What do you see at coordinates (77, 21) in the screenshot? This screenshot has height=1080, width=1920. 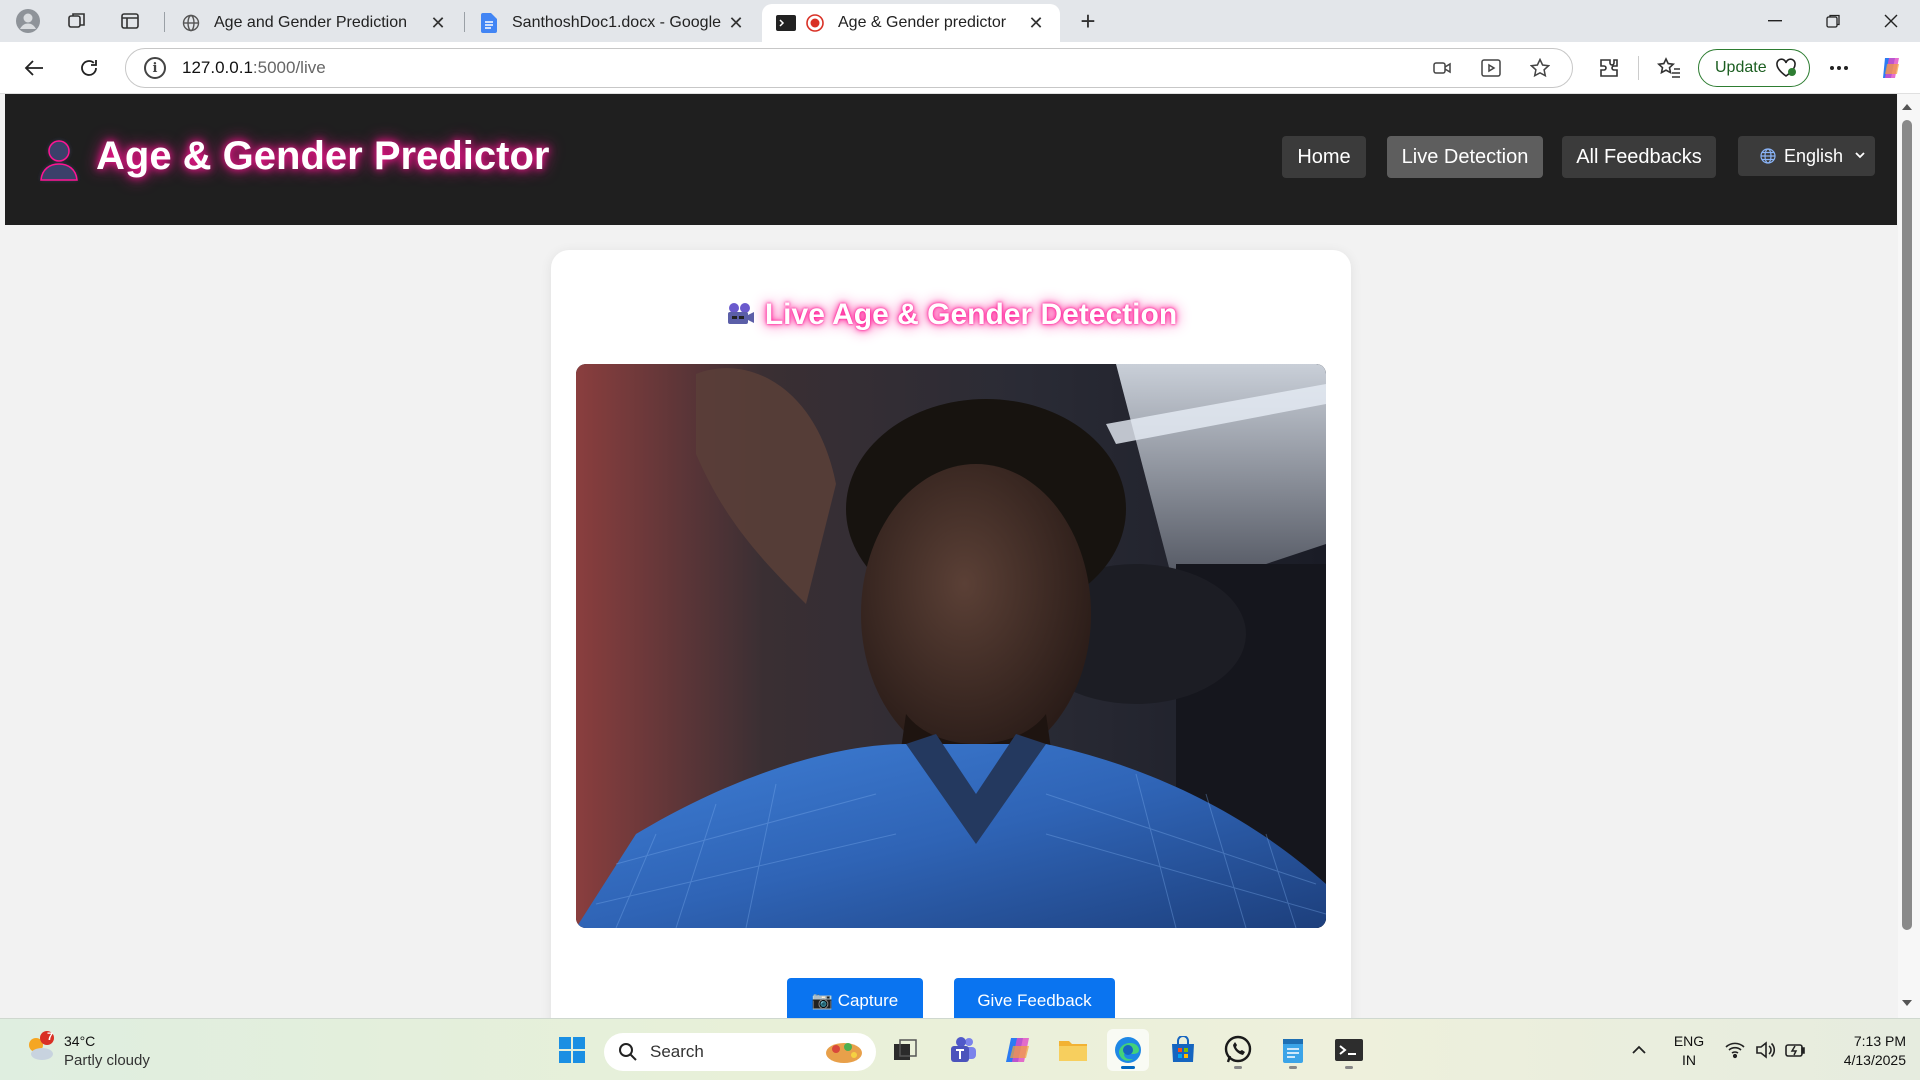 I see `workspaces-icon` at bounding box center [77, 21].